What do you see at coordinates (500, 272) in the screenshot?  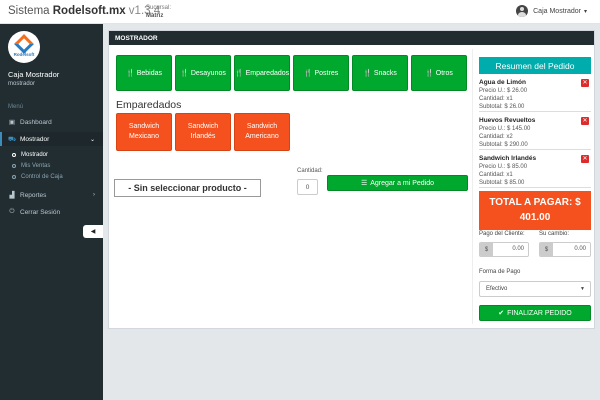 I see `payment-method-label: Forma de Pago` at bounding box center [500, 272].